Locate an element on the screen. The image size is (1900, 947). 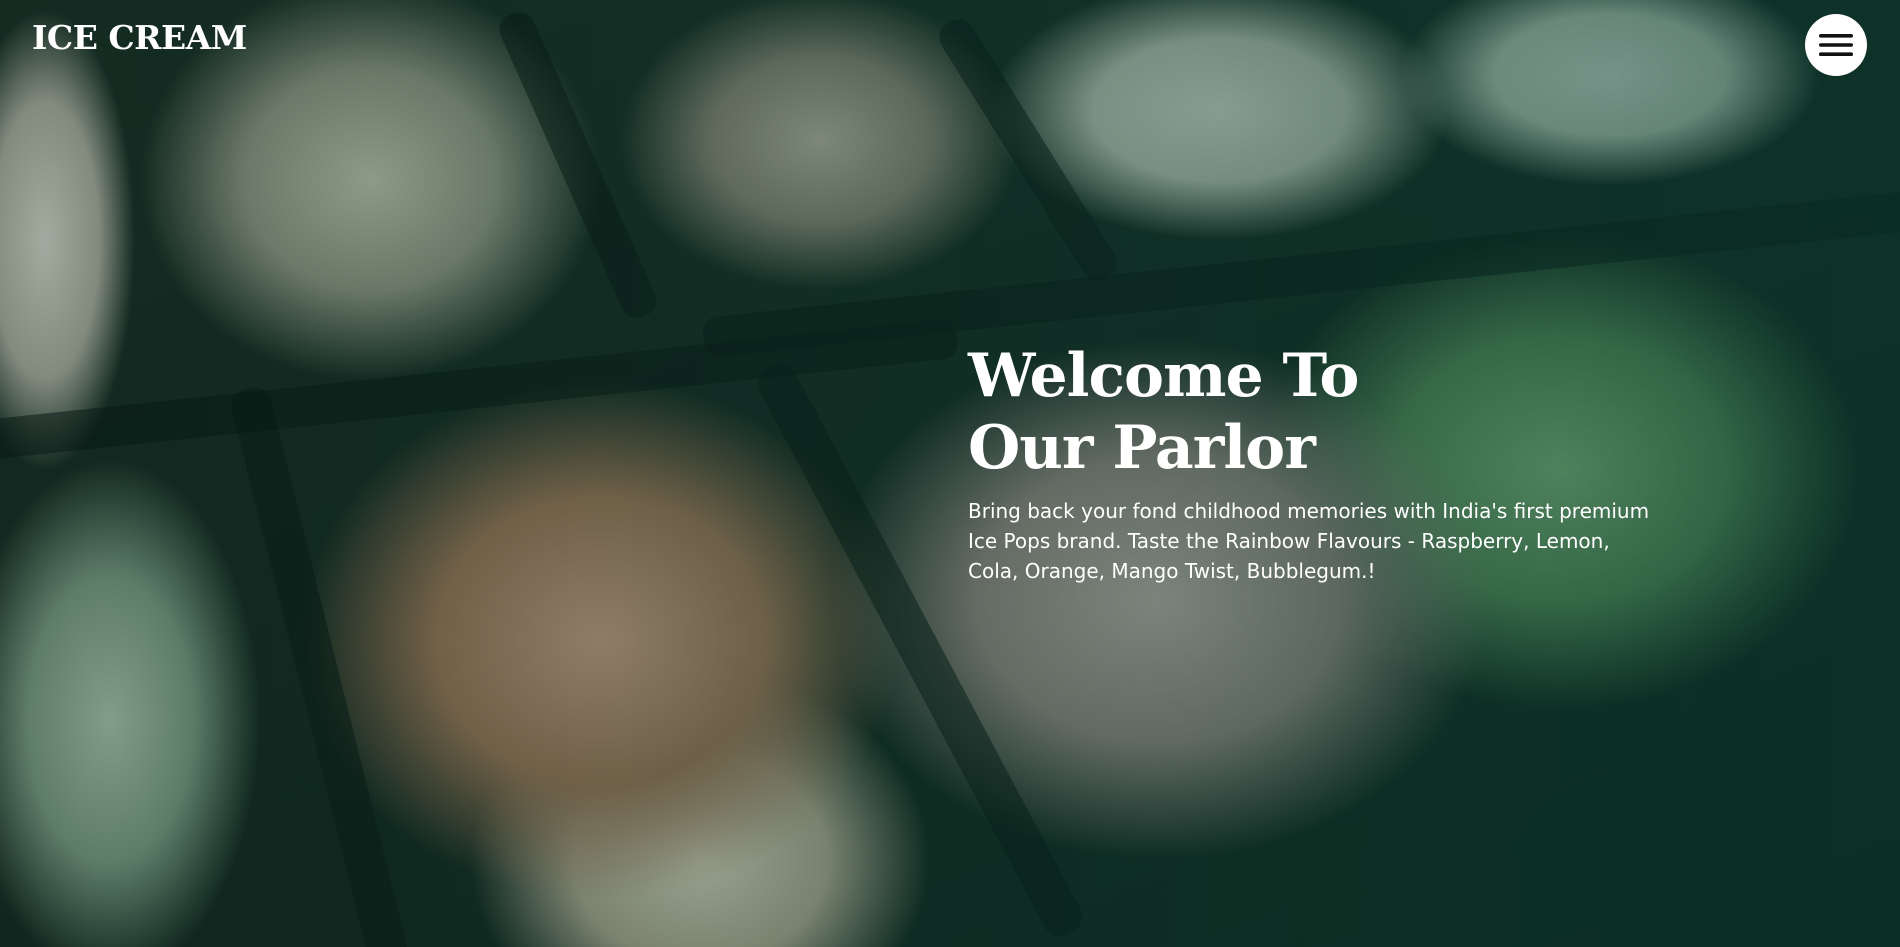
hero-title-line-1: Welcome To is located at coordinates (1163, 376).